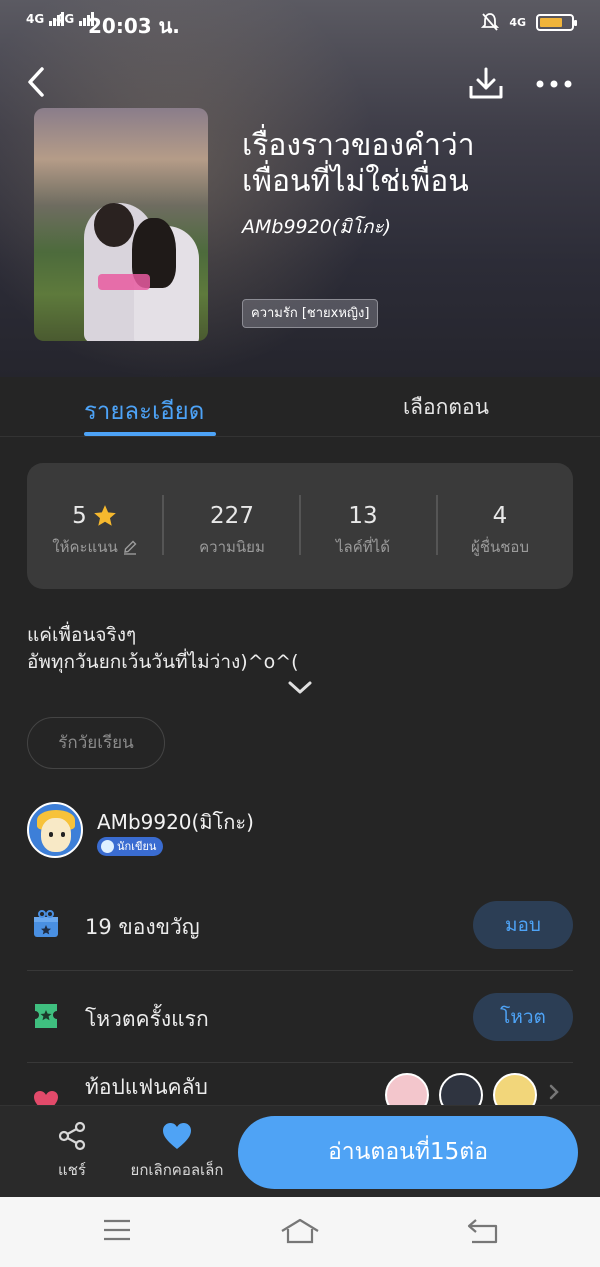 The height and width of the screenshot is (1267, 600). I want to click on bottom-action-bar: แชร์ ยกเลิกคอลเล็ก อ่านตอนที่15ต่อ, so click(300, 1151).